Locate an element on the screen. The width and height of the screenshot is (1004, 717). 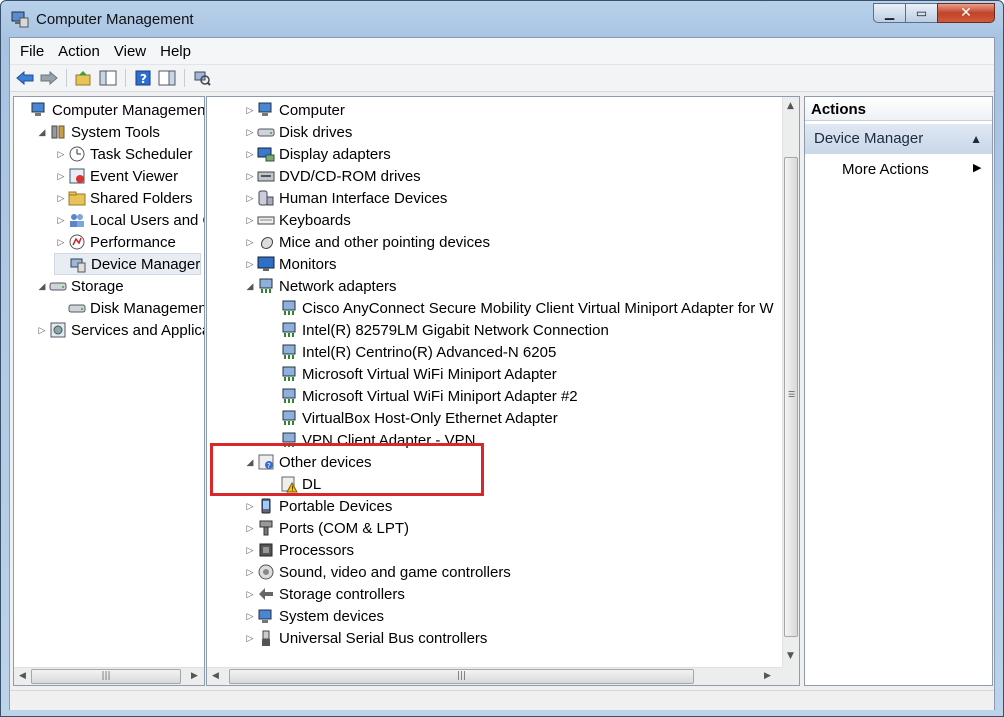
back-button is located at coordinates (25, 78).